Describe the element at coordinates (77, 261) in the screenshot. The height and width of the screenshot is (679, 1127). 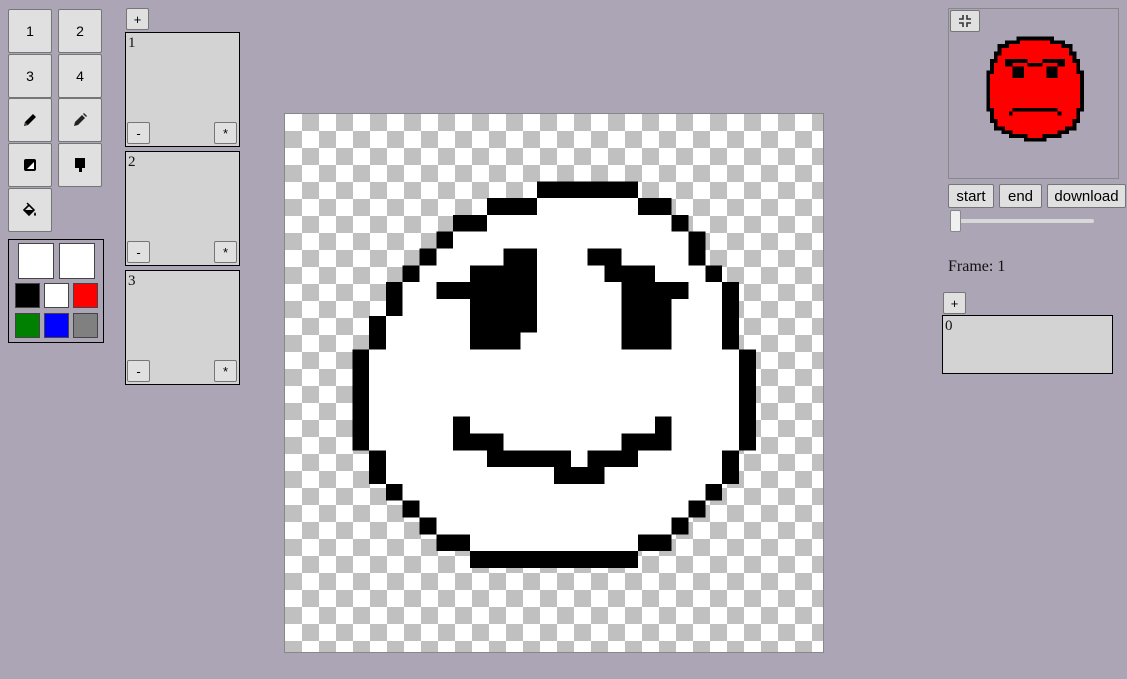
I see `secondary-color-swatch` at that location.